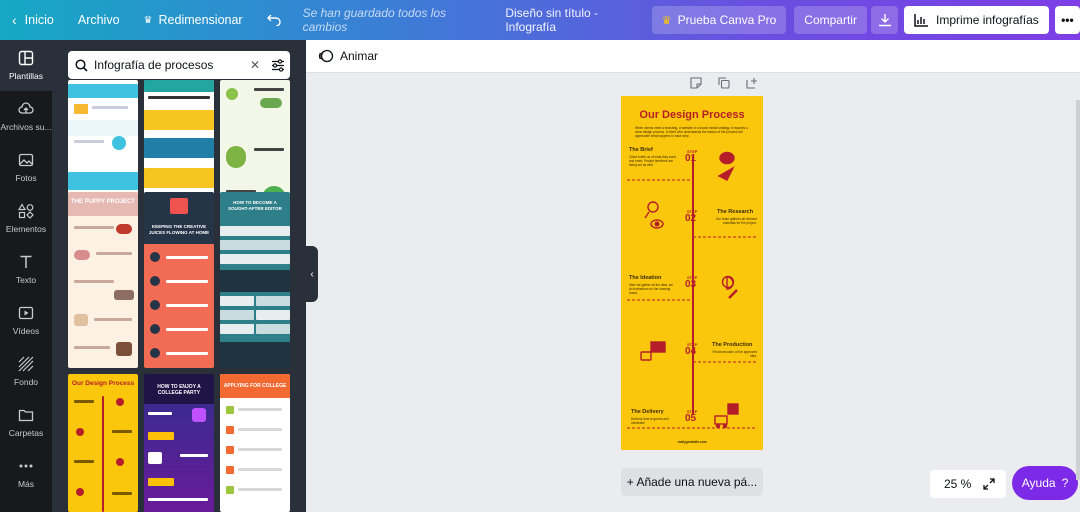 This screenshot has width=1080, height=512. Describe the element at coordinates (255, 280) in the screenshot. I see `template-thumbnail: HOW TO BECOME A SOUGHT-AFTER EDITOR` at that location.